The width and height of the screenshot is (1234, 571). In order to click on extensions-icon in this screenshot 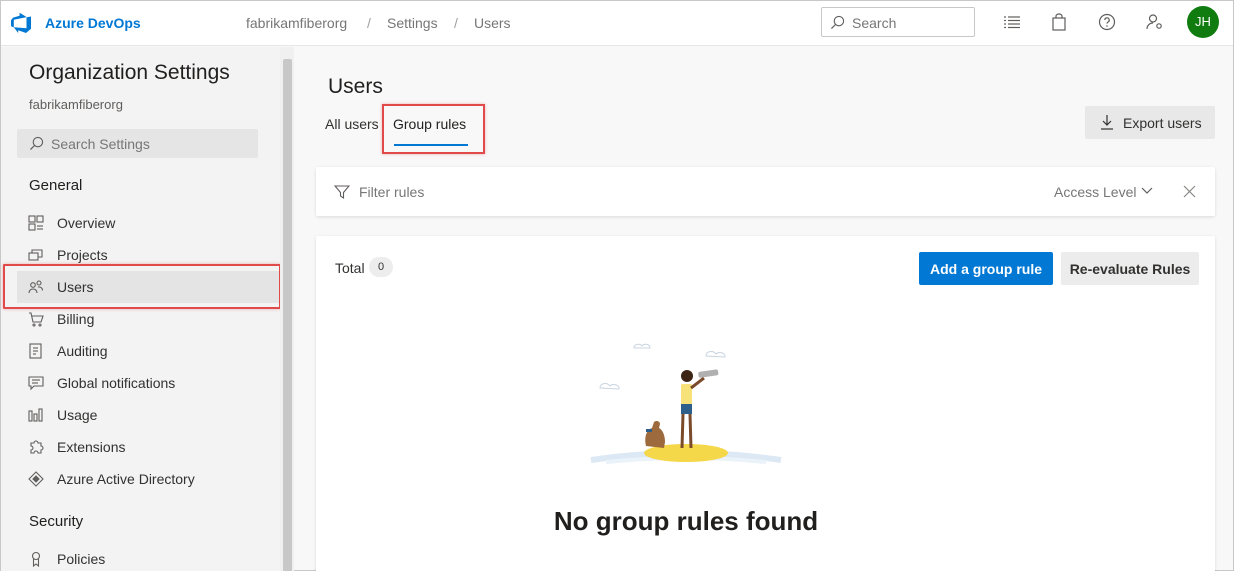, I will do `click(37, 447)`.